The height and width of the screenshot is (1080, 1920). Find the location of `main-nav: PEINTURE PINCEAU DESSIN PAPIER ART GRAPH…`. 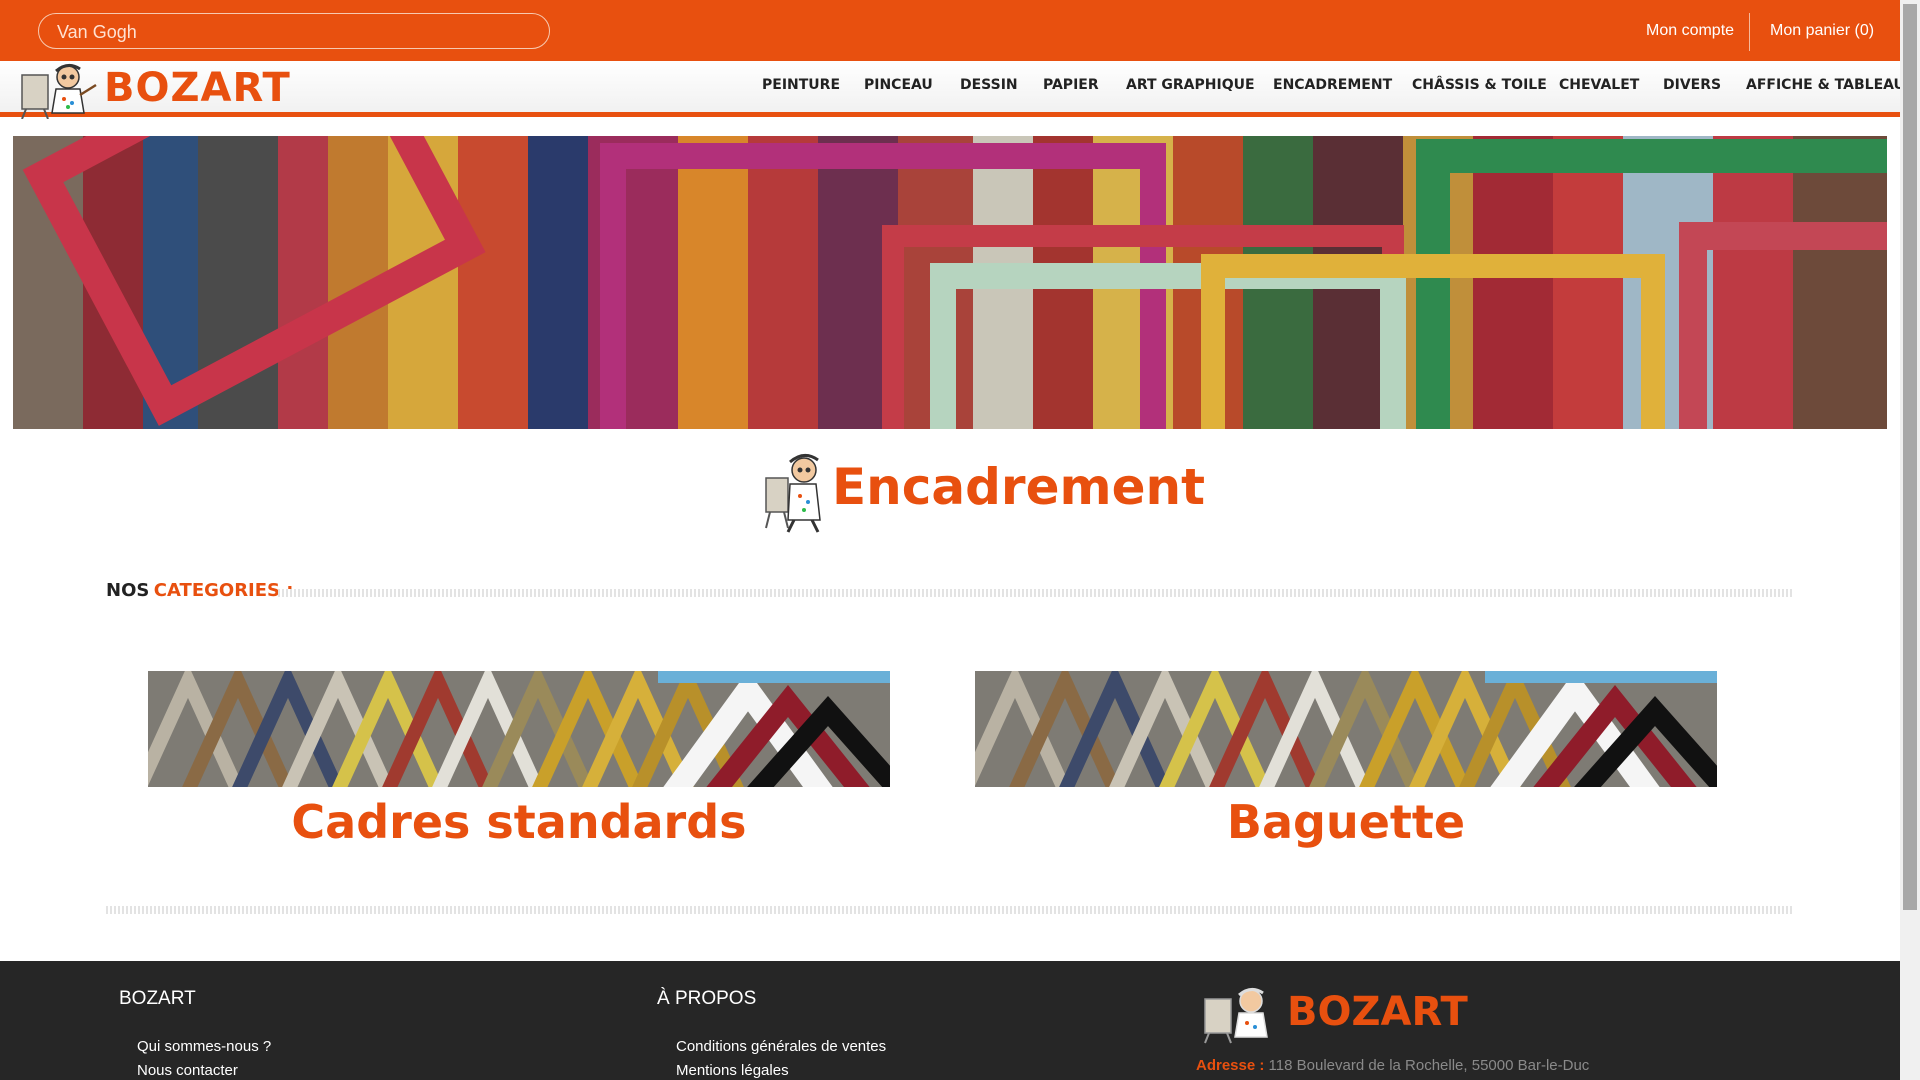

main-nav: PEINTURE PINCEAU DESSIN PAPIER ART GRAPH… is located at coordinates (950, 87).